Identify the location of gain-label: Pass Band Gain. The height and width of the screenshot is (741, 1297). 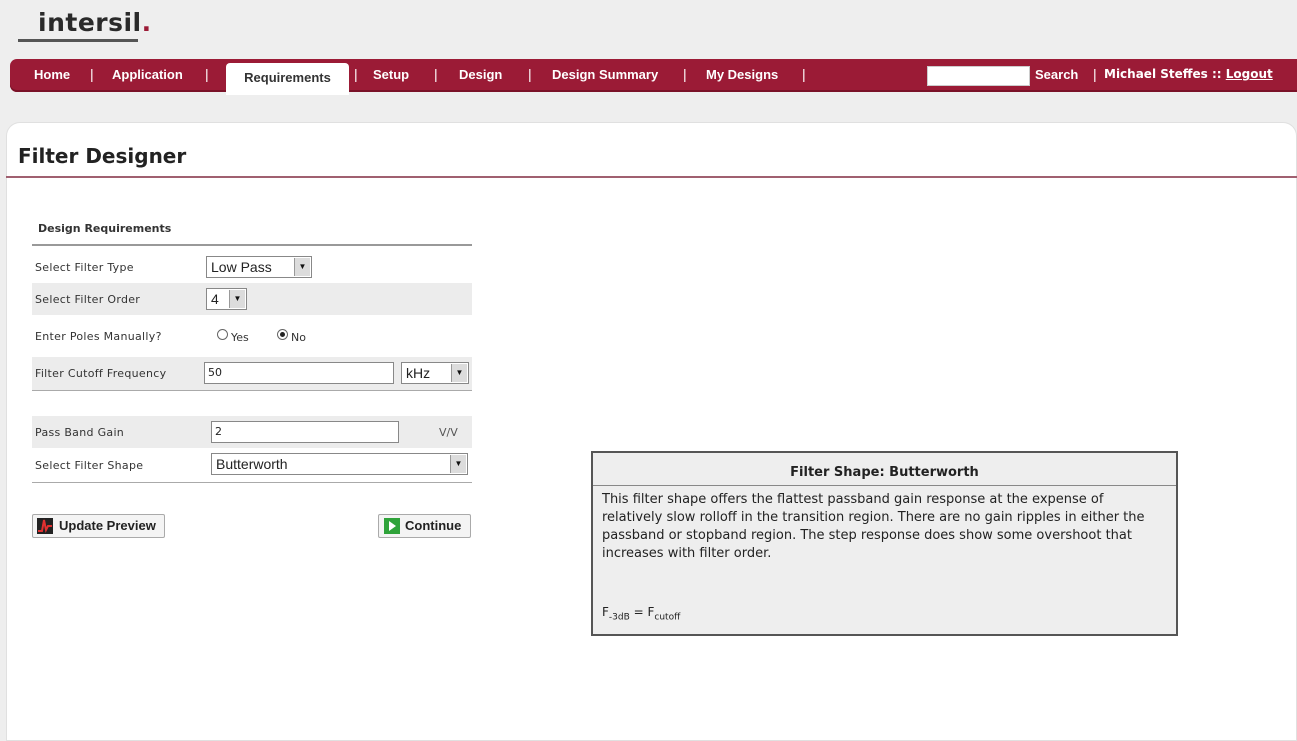
(80, 432).